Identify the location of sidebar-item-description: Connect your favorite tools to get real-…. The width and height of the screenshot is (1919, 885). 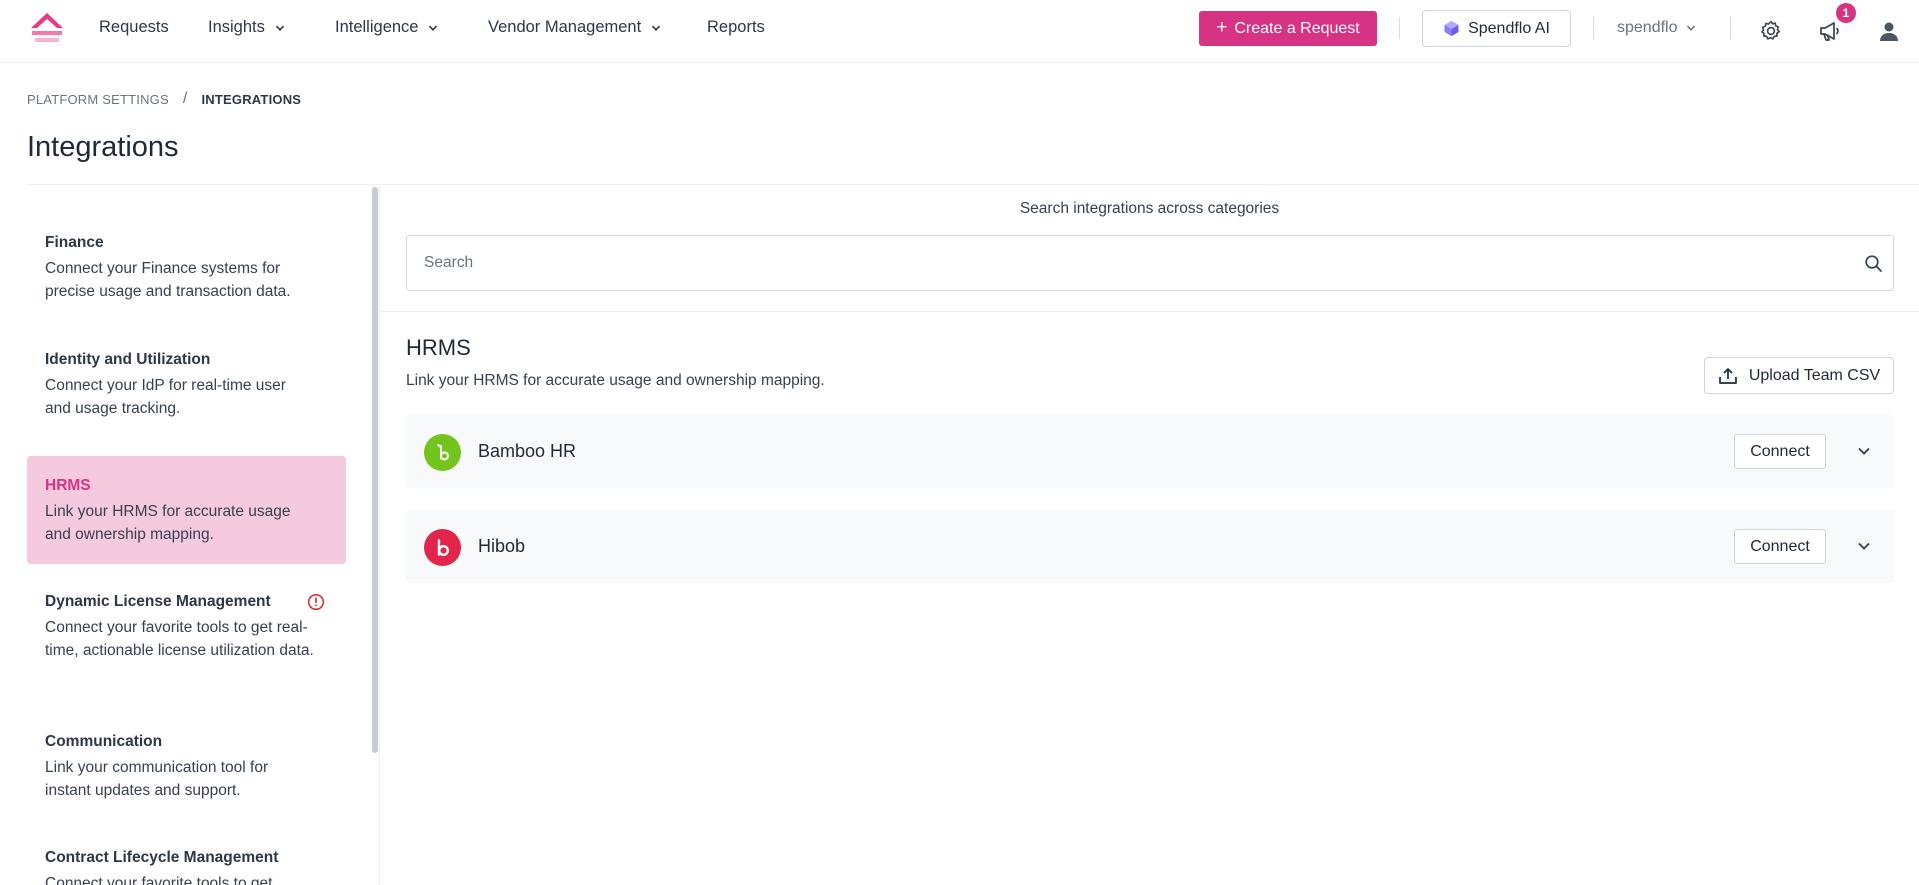
(179, 639).